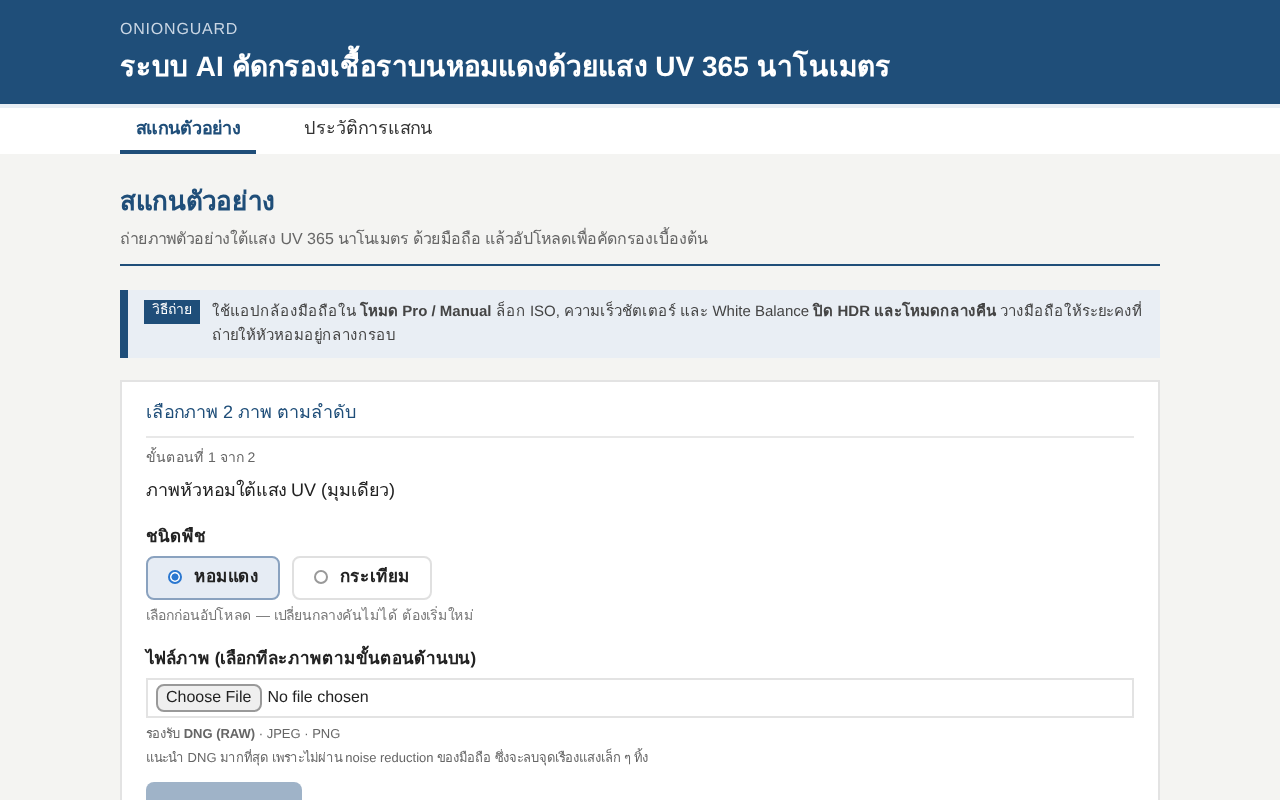  I want to click on file-status: No file chosen, so click(318, 698).